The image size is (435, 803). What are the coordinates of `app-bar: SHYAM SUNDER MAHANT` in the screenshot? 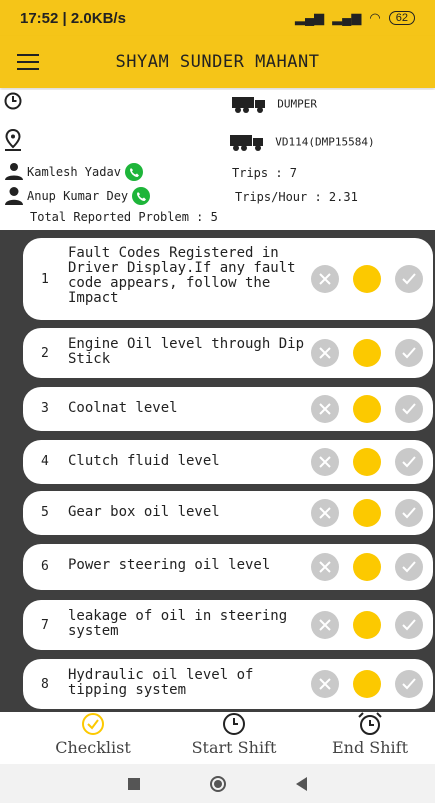 It's located at (217, 62).